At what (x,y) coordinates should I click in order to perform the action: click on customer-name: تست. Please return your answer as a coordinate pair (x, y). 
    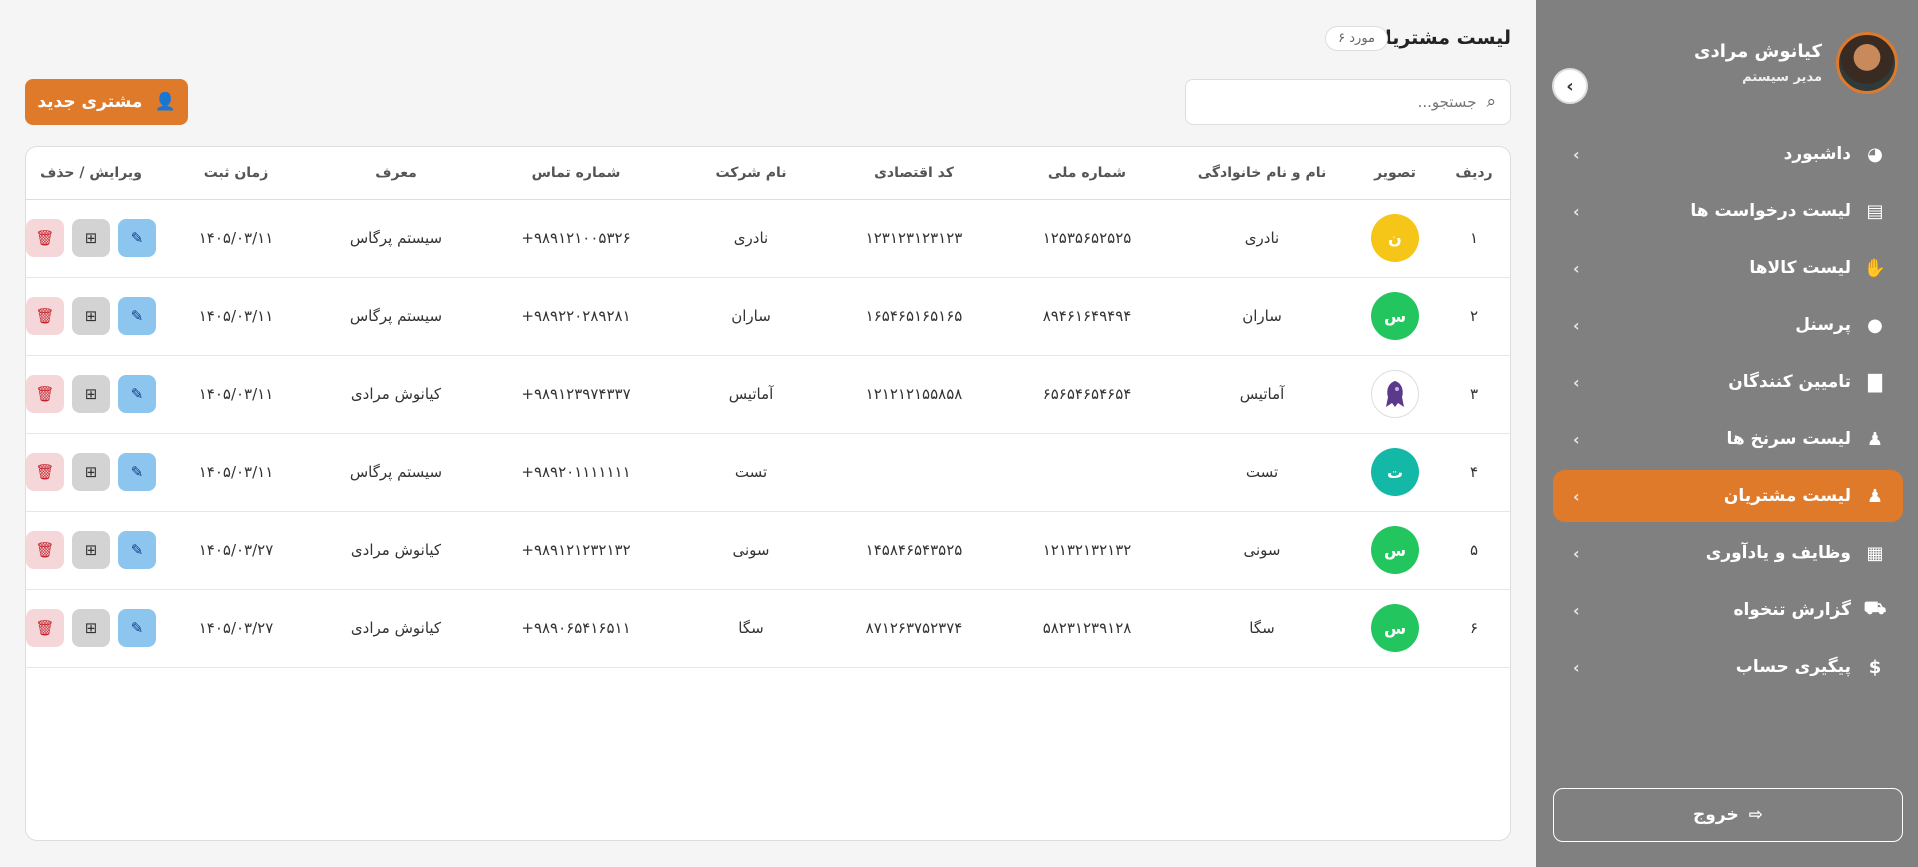
    Looking at the image, I should click on (1262, 472).